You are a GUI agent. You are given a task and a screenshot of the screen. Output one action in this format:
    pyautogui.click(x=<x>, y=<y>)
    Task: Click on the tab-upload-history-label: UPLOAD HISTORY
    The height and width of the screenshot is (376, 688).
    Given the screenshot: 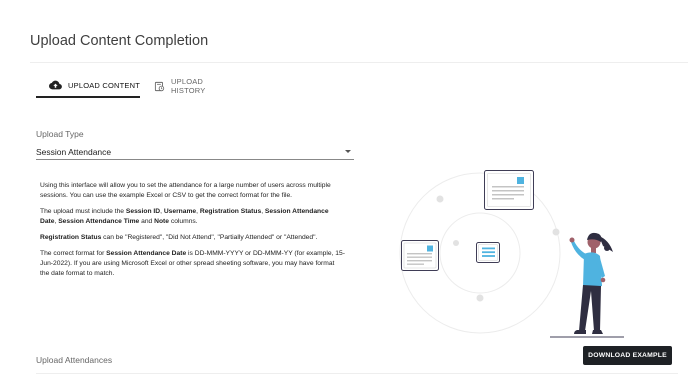 What is the action you would take?
    pyautogui.click(x=188, y=86)
    